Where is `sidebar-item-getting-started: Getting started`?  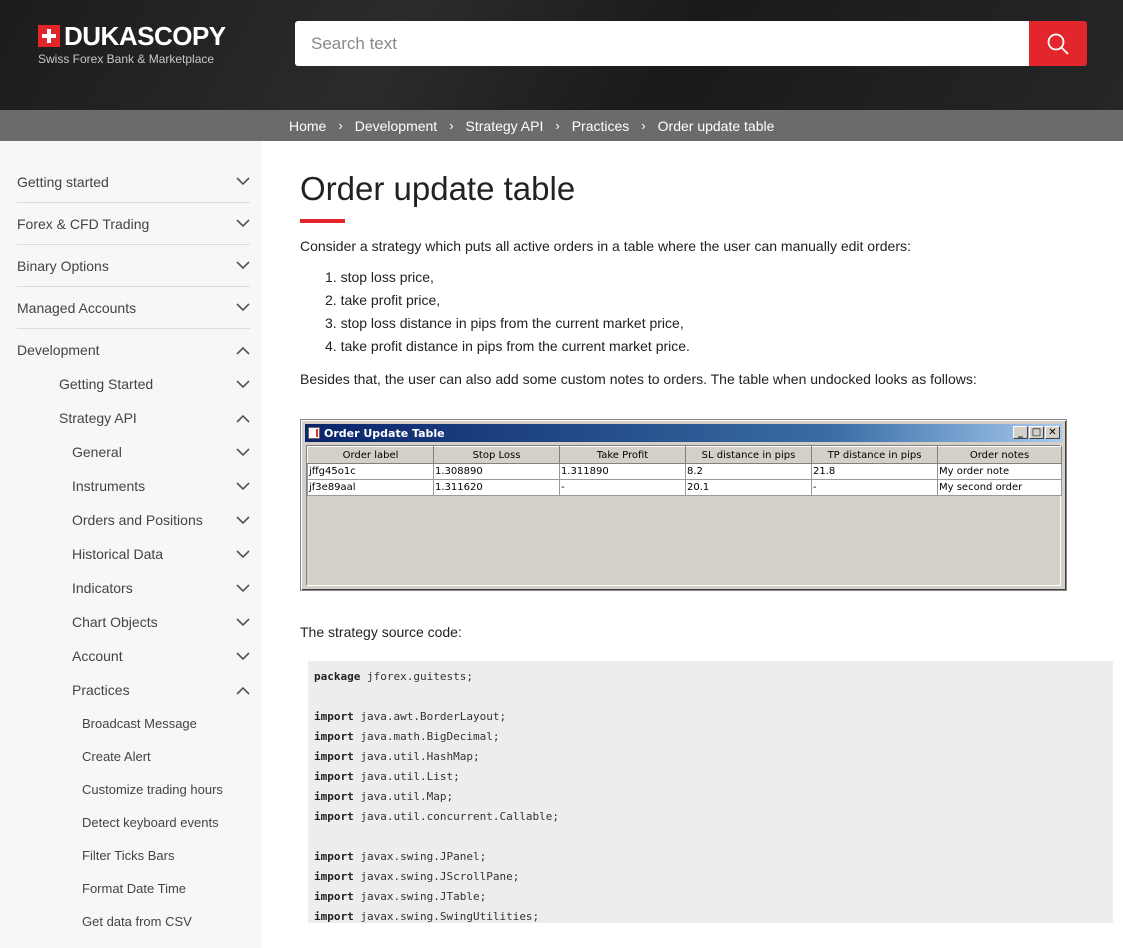 sidebar-item-getting-started: Getting started is located at coordinates (133, 182).